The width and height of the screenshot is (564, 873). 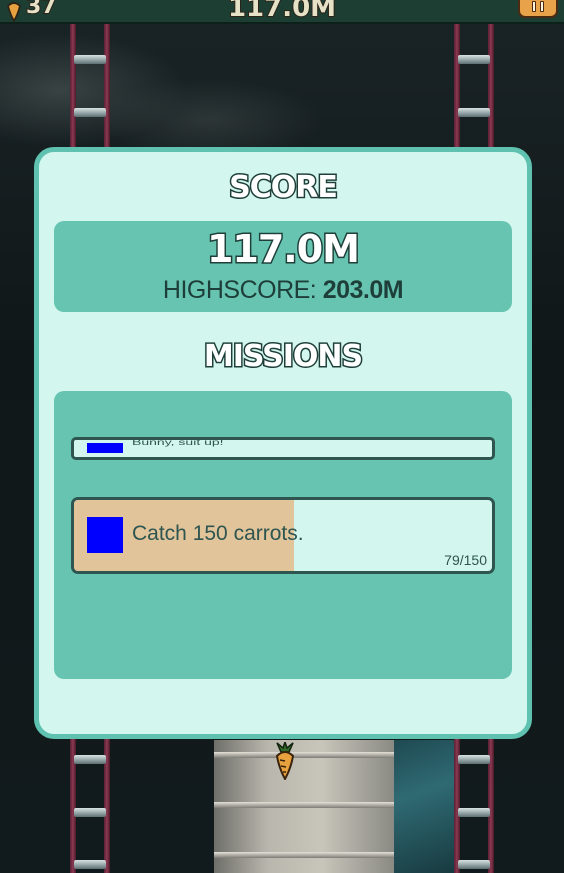 What do you see at coordinates (218, 533) in the screenshot?
I see `mission-text: Catch 150 carrots.` at bounding box center [218, 533].